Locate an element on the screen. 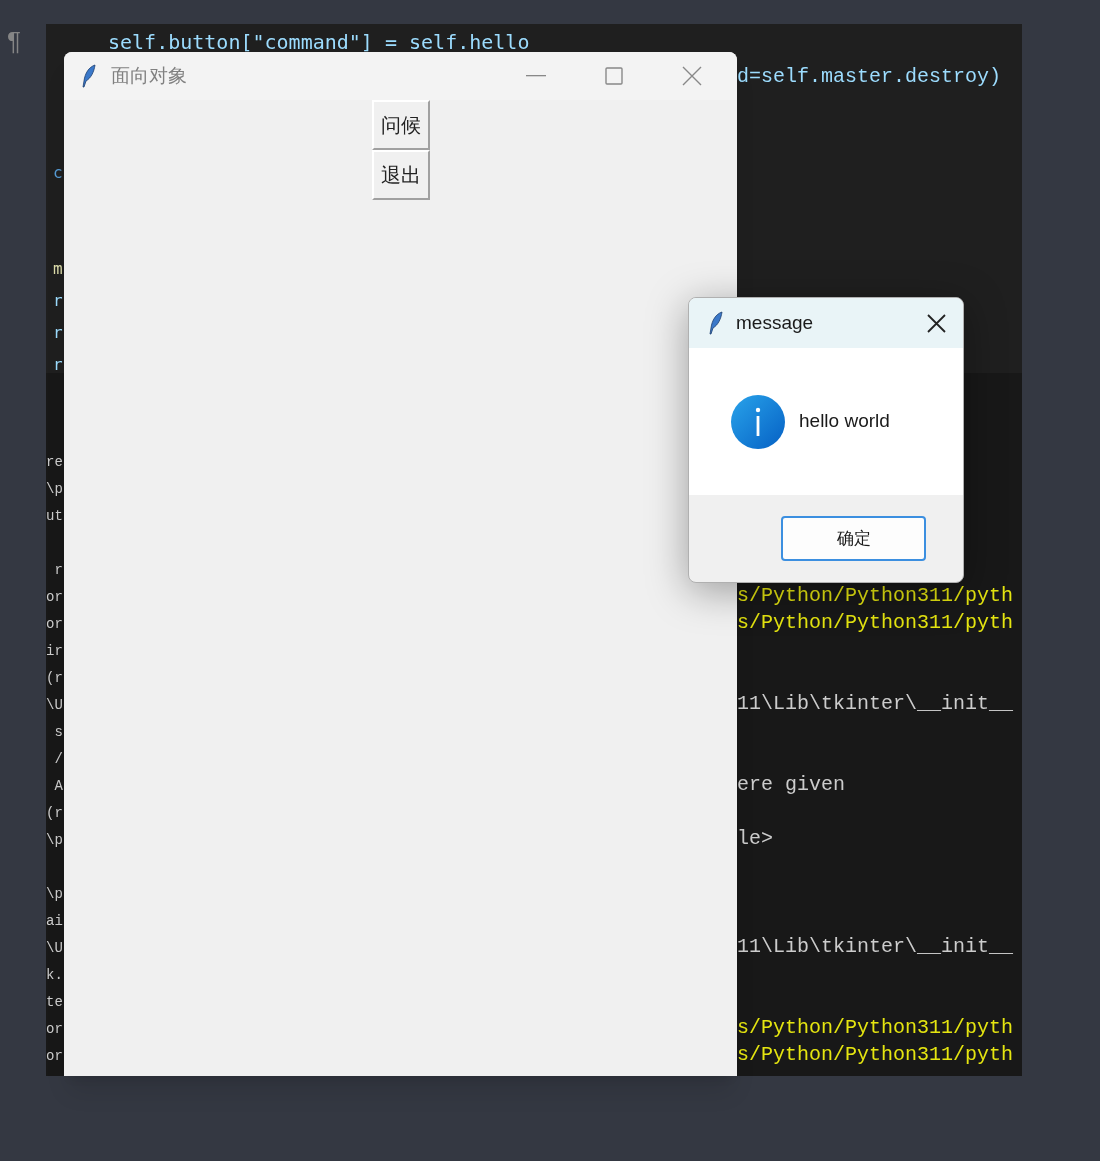 This screenshot has height=1161, width=1100. tk-button: 问候 is located at coordinates (400, 125).